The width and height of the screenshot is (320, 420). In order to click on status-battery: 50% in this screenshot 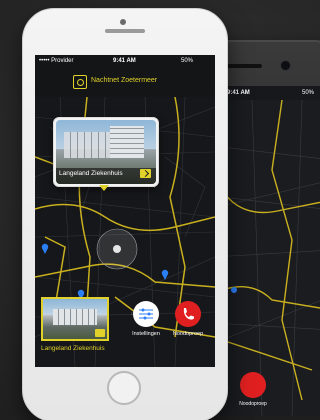, I will do `click(187, 61)`.